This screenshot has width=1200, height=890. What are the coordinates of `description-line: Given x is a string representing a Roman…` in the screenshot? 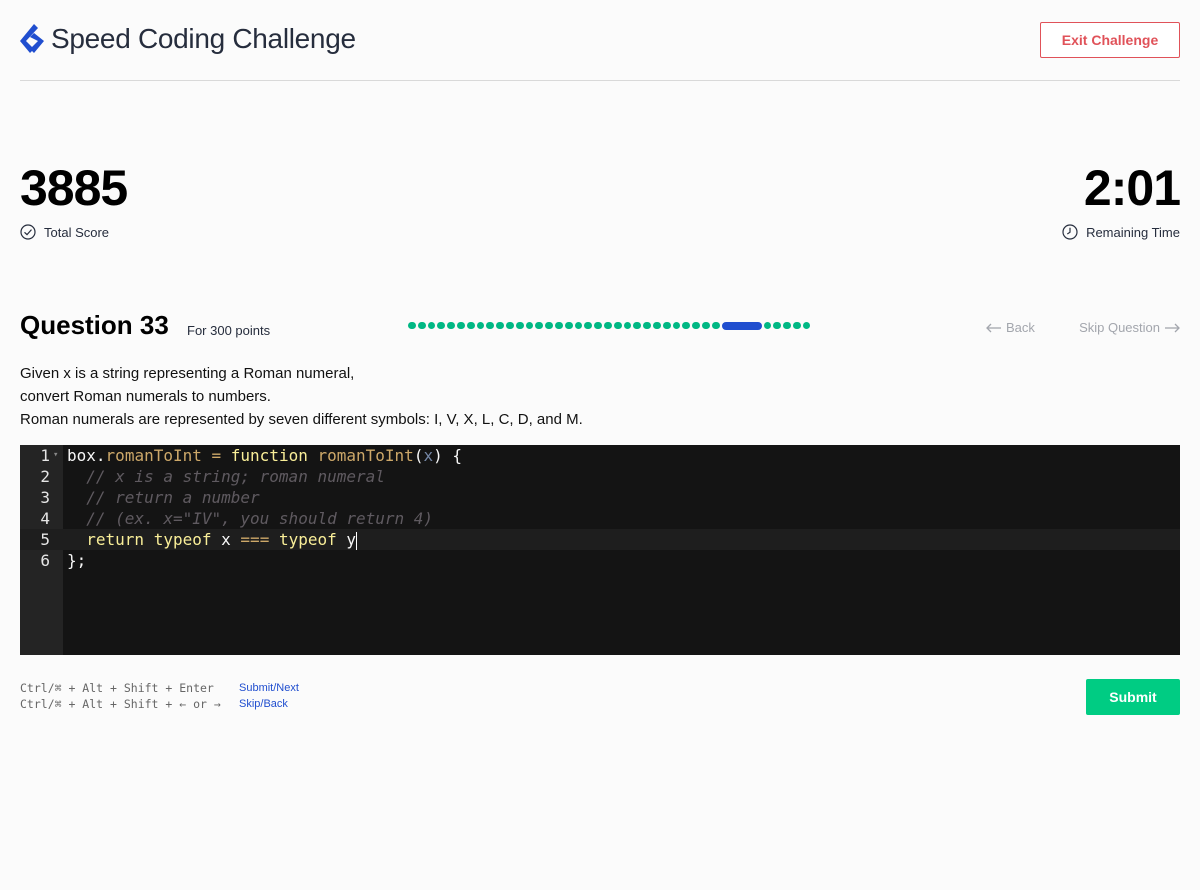 It's located at (187, 373).